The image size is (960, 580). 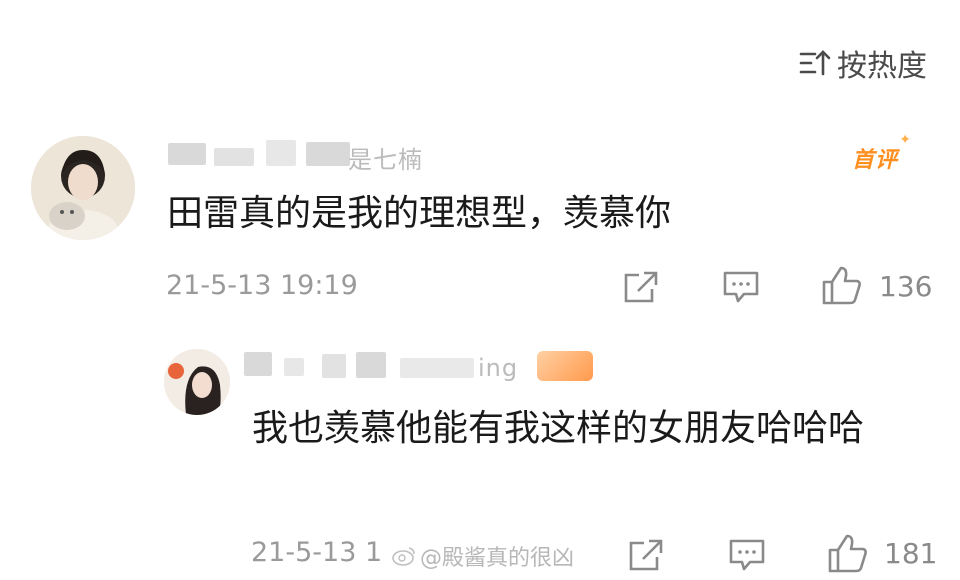 What do you see at coordinates (483, 556) in the screenshot?
I see `watermark: @殿酱真的很凶` at bounding box center [483, 556].